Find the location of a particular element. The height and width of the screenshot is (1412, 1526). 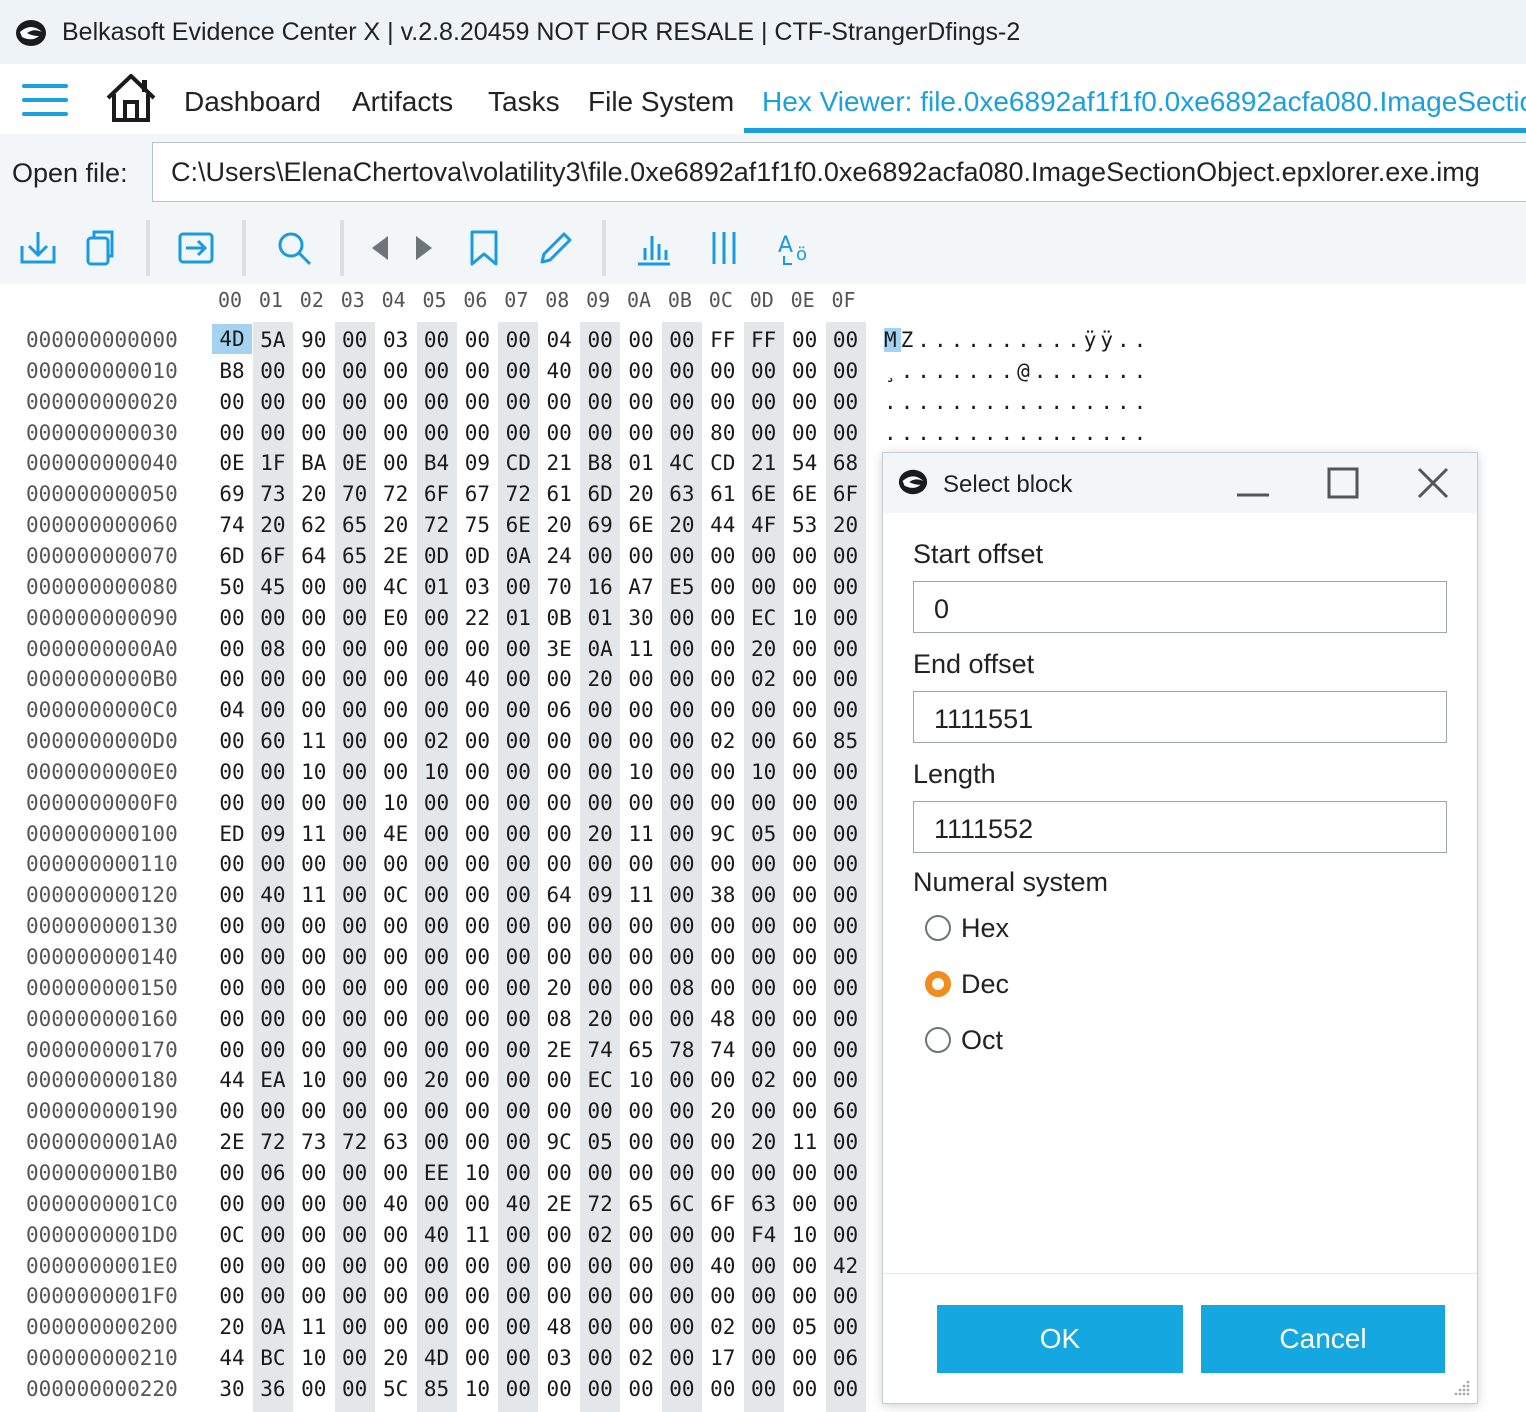

radio-hex-label: Hex is located at coordinates (985, 928).